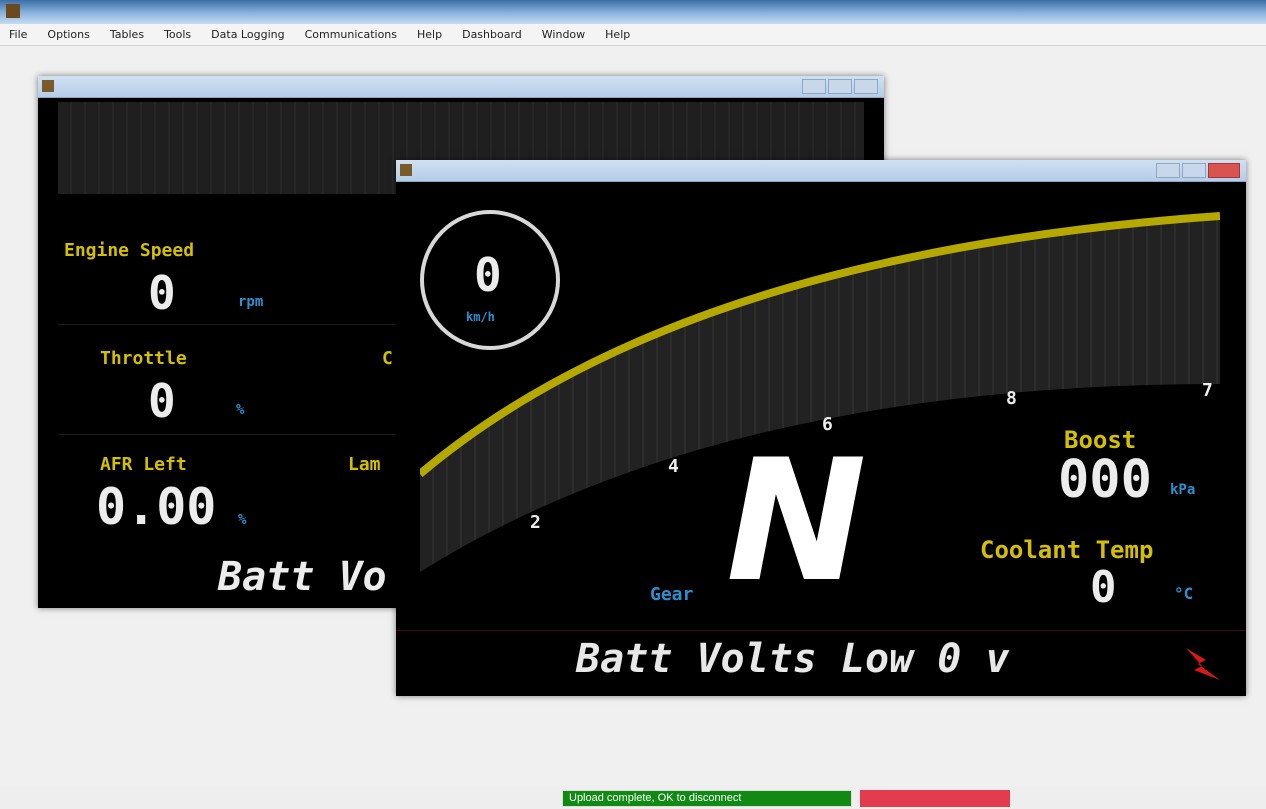  What do you see at coordinates (796, 521) in the screenshot?
I see `gear-value: N` at bounding box center [796, 521].